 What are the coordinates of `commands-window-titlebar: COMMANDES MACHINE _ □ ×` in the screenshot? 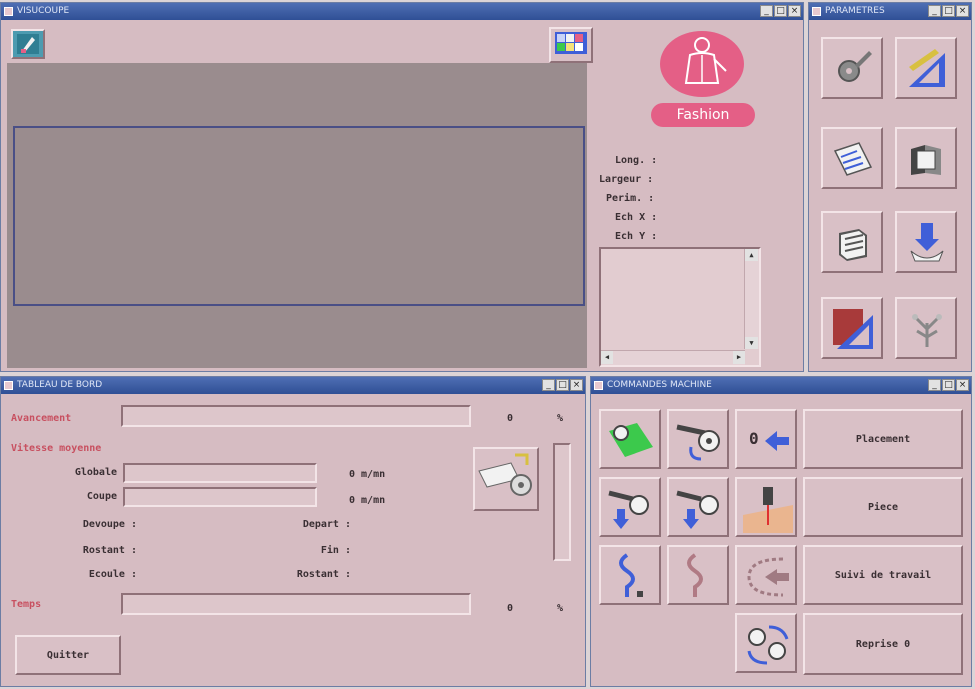 It's located at (781, 385).